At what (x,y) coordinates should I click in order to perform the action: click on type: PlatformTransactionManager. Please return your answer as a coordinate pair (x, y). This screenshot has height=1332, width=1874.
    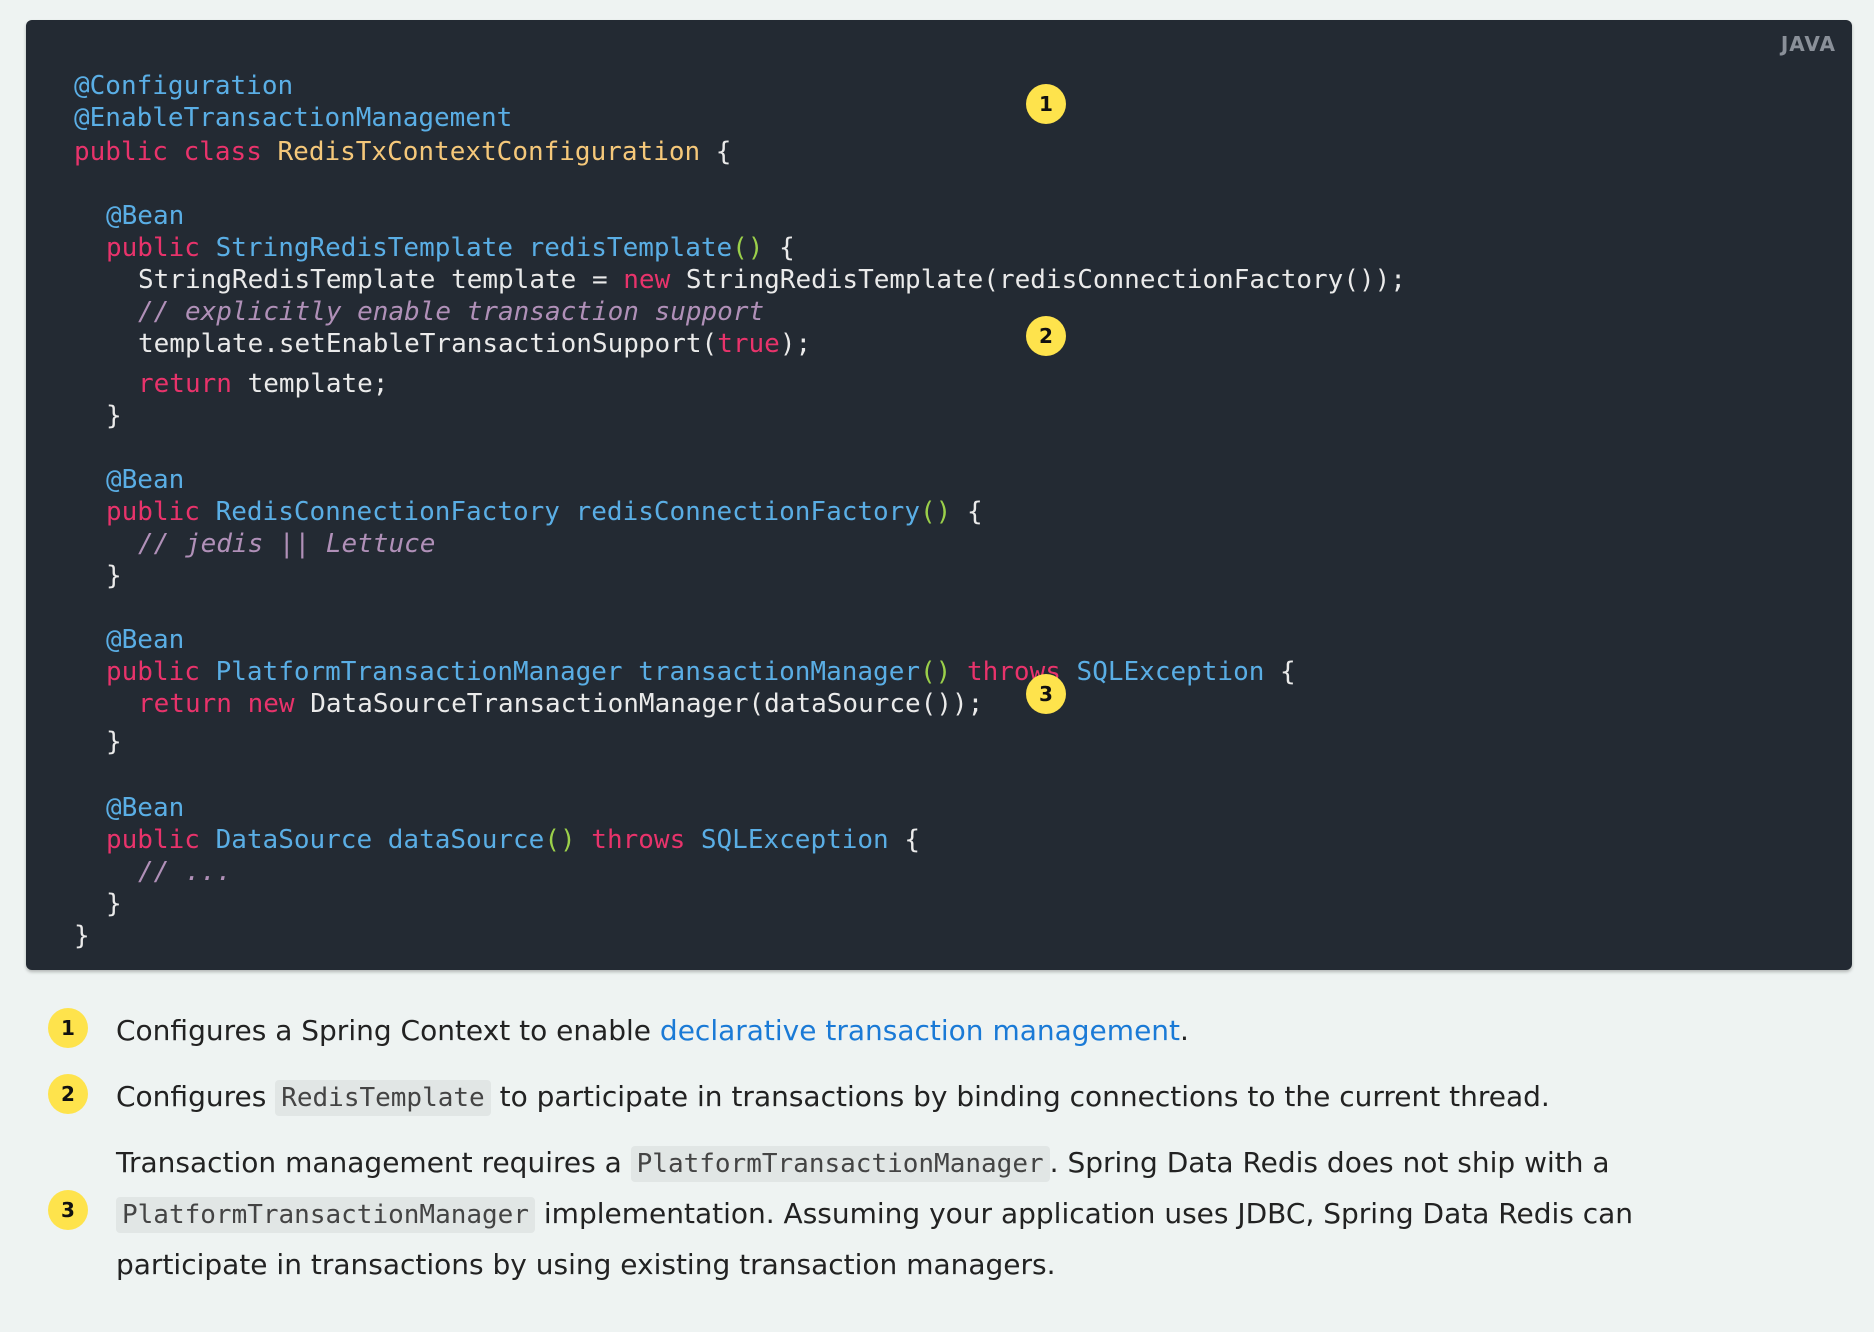
    Looking at the image, I should click on (419, 672).